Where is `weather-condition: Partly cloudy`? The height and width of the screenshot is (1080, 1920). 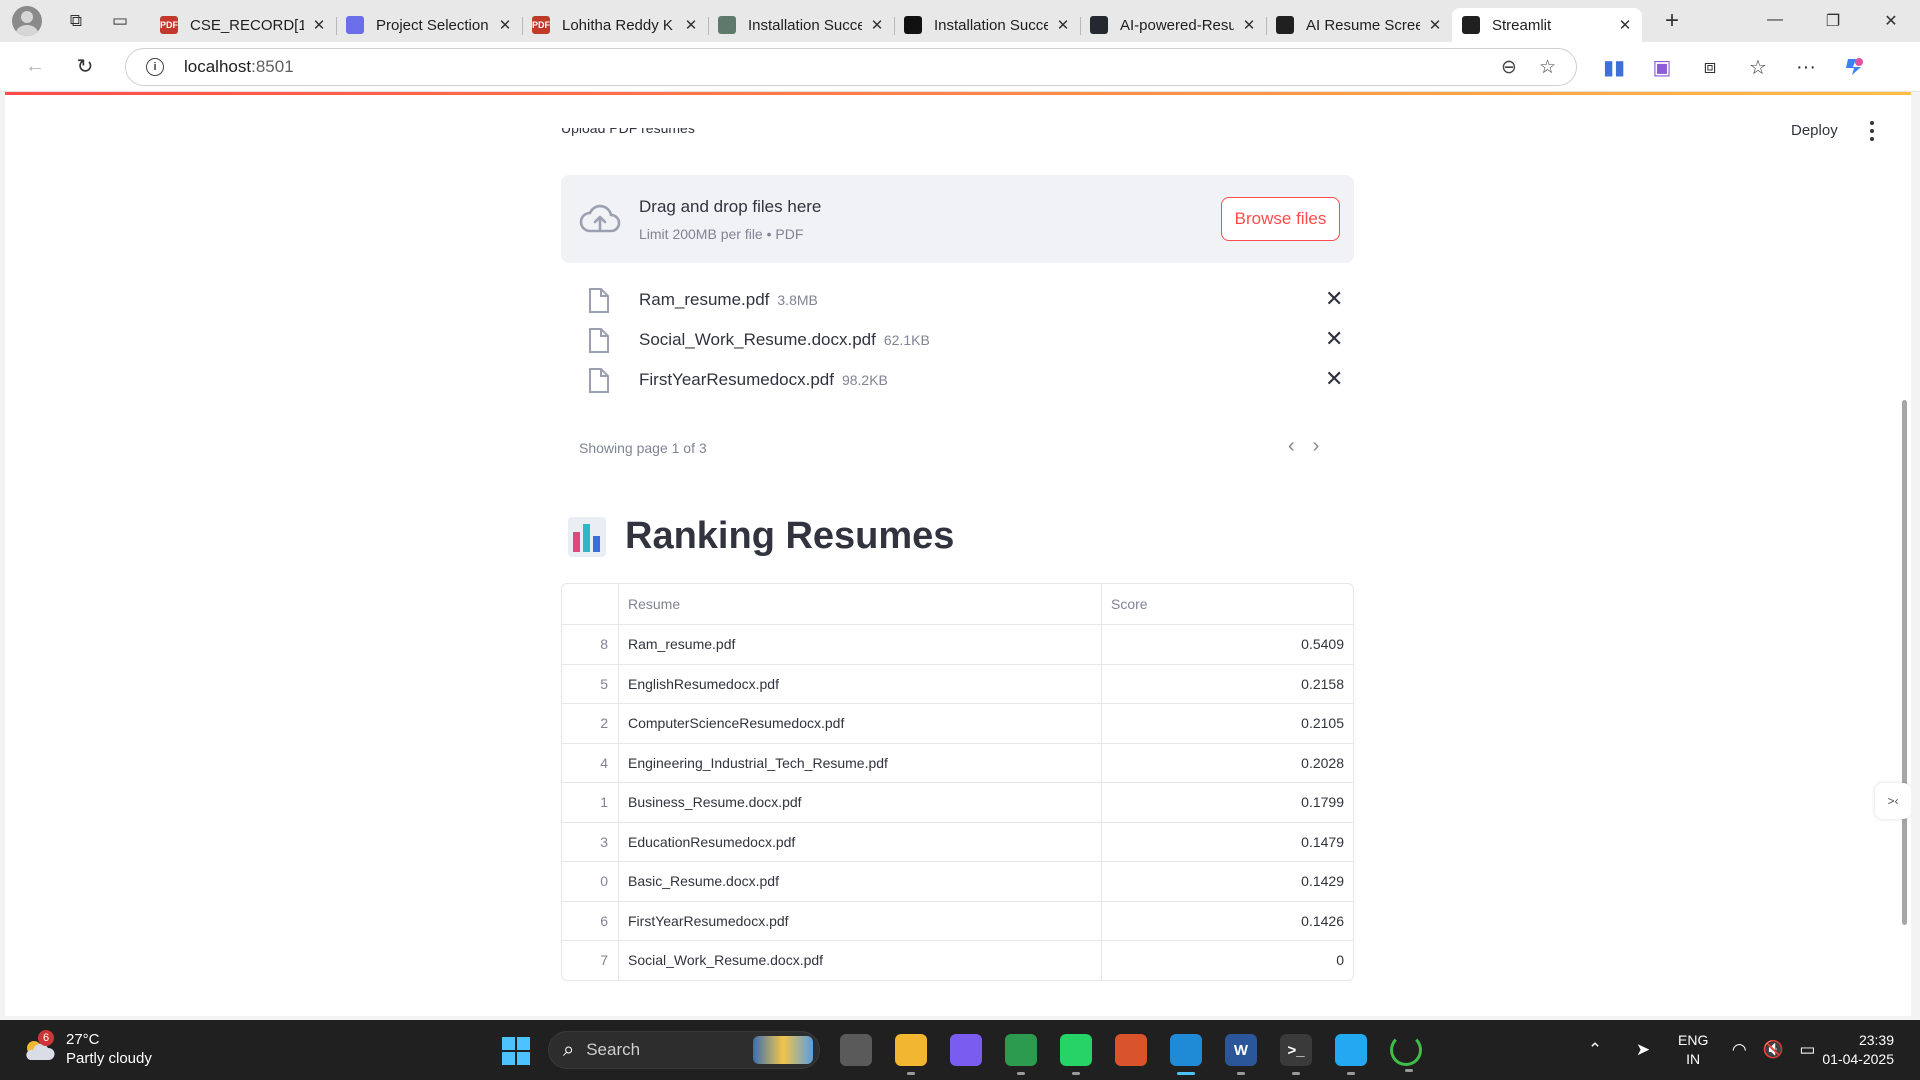 weather-condition: Partly cloudy is located at coordinates (109, 1058).